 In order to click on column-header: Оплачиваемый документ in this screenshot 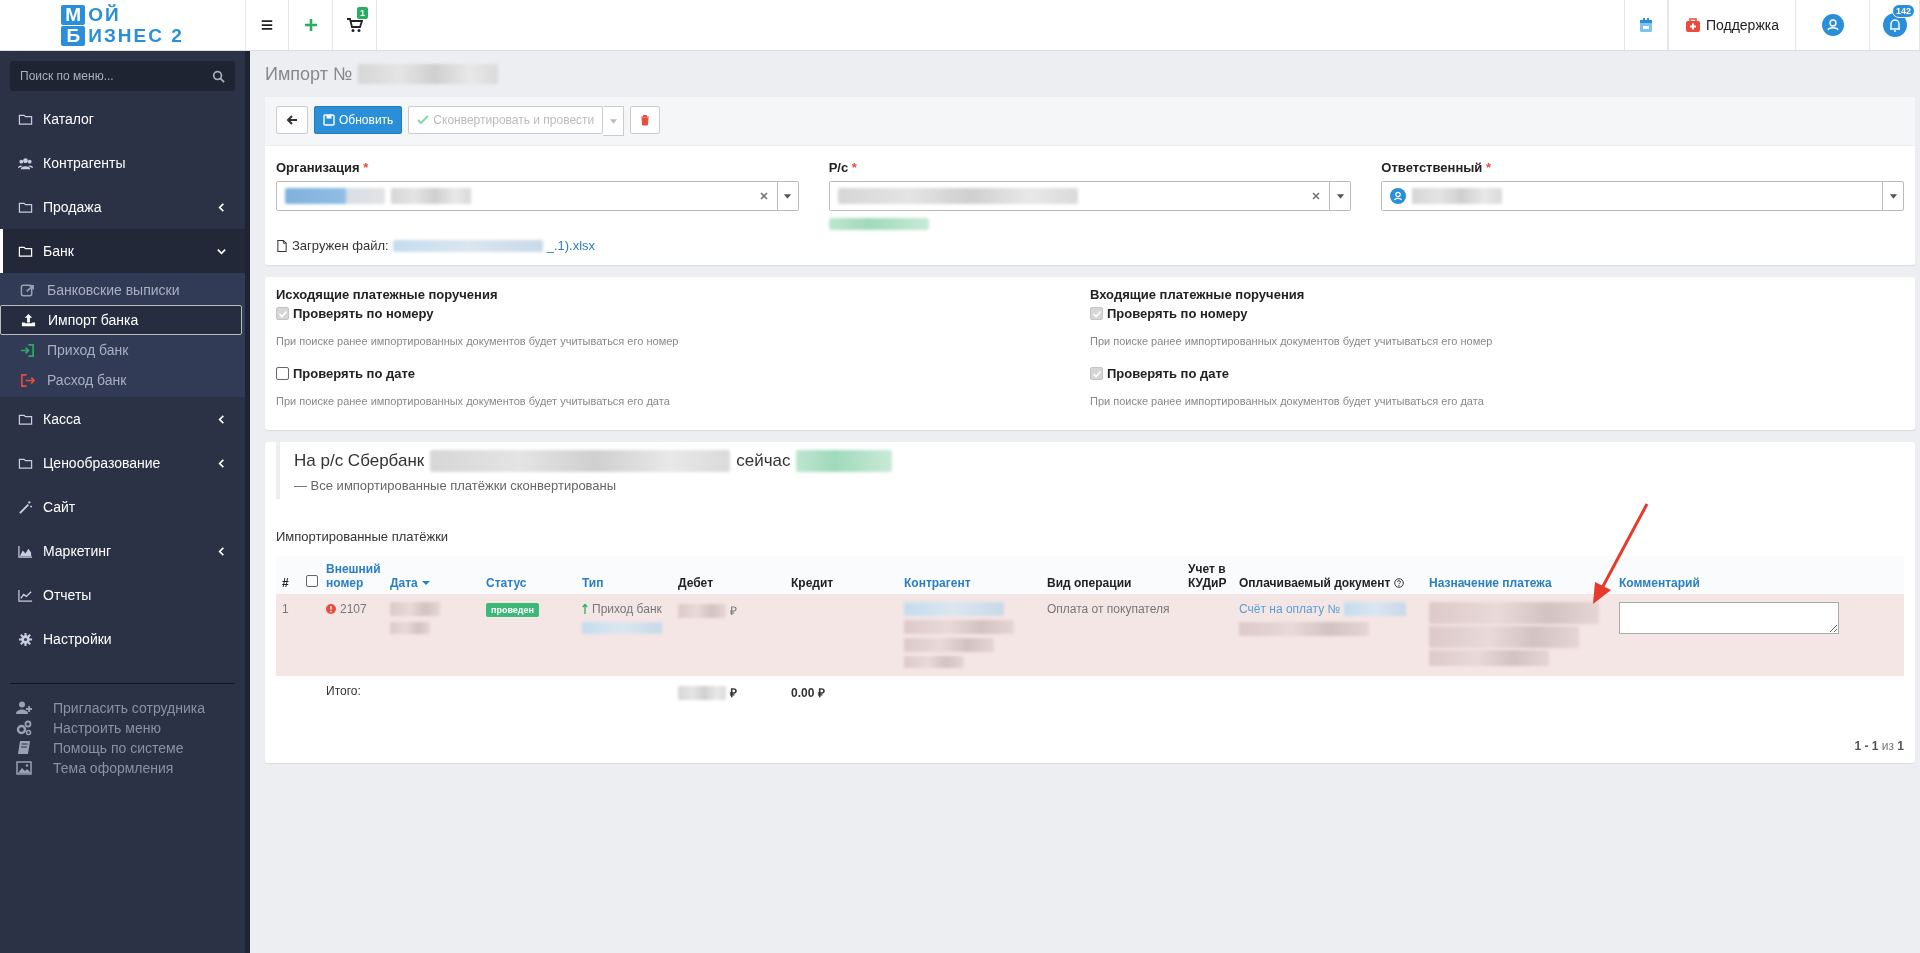, I will do `click(1322, 583)`.